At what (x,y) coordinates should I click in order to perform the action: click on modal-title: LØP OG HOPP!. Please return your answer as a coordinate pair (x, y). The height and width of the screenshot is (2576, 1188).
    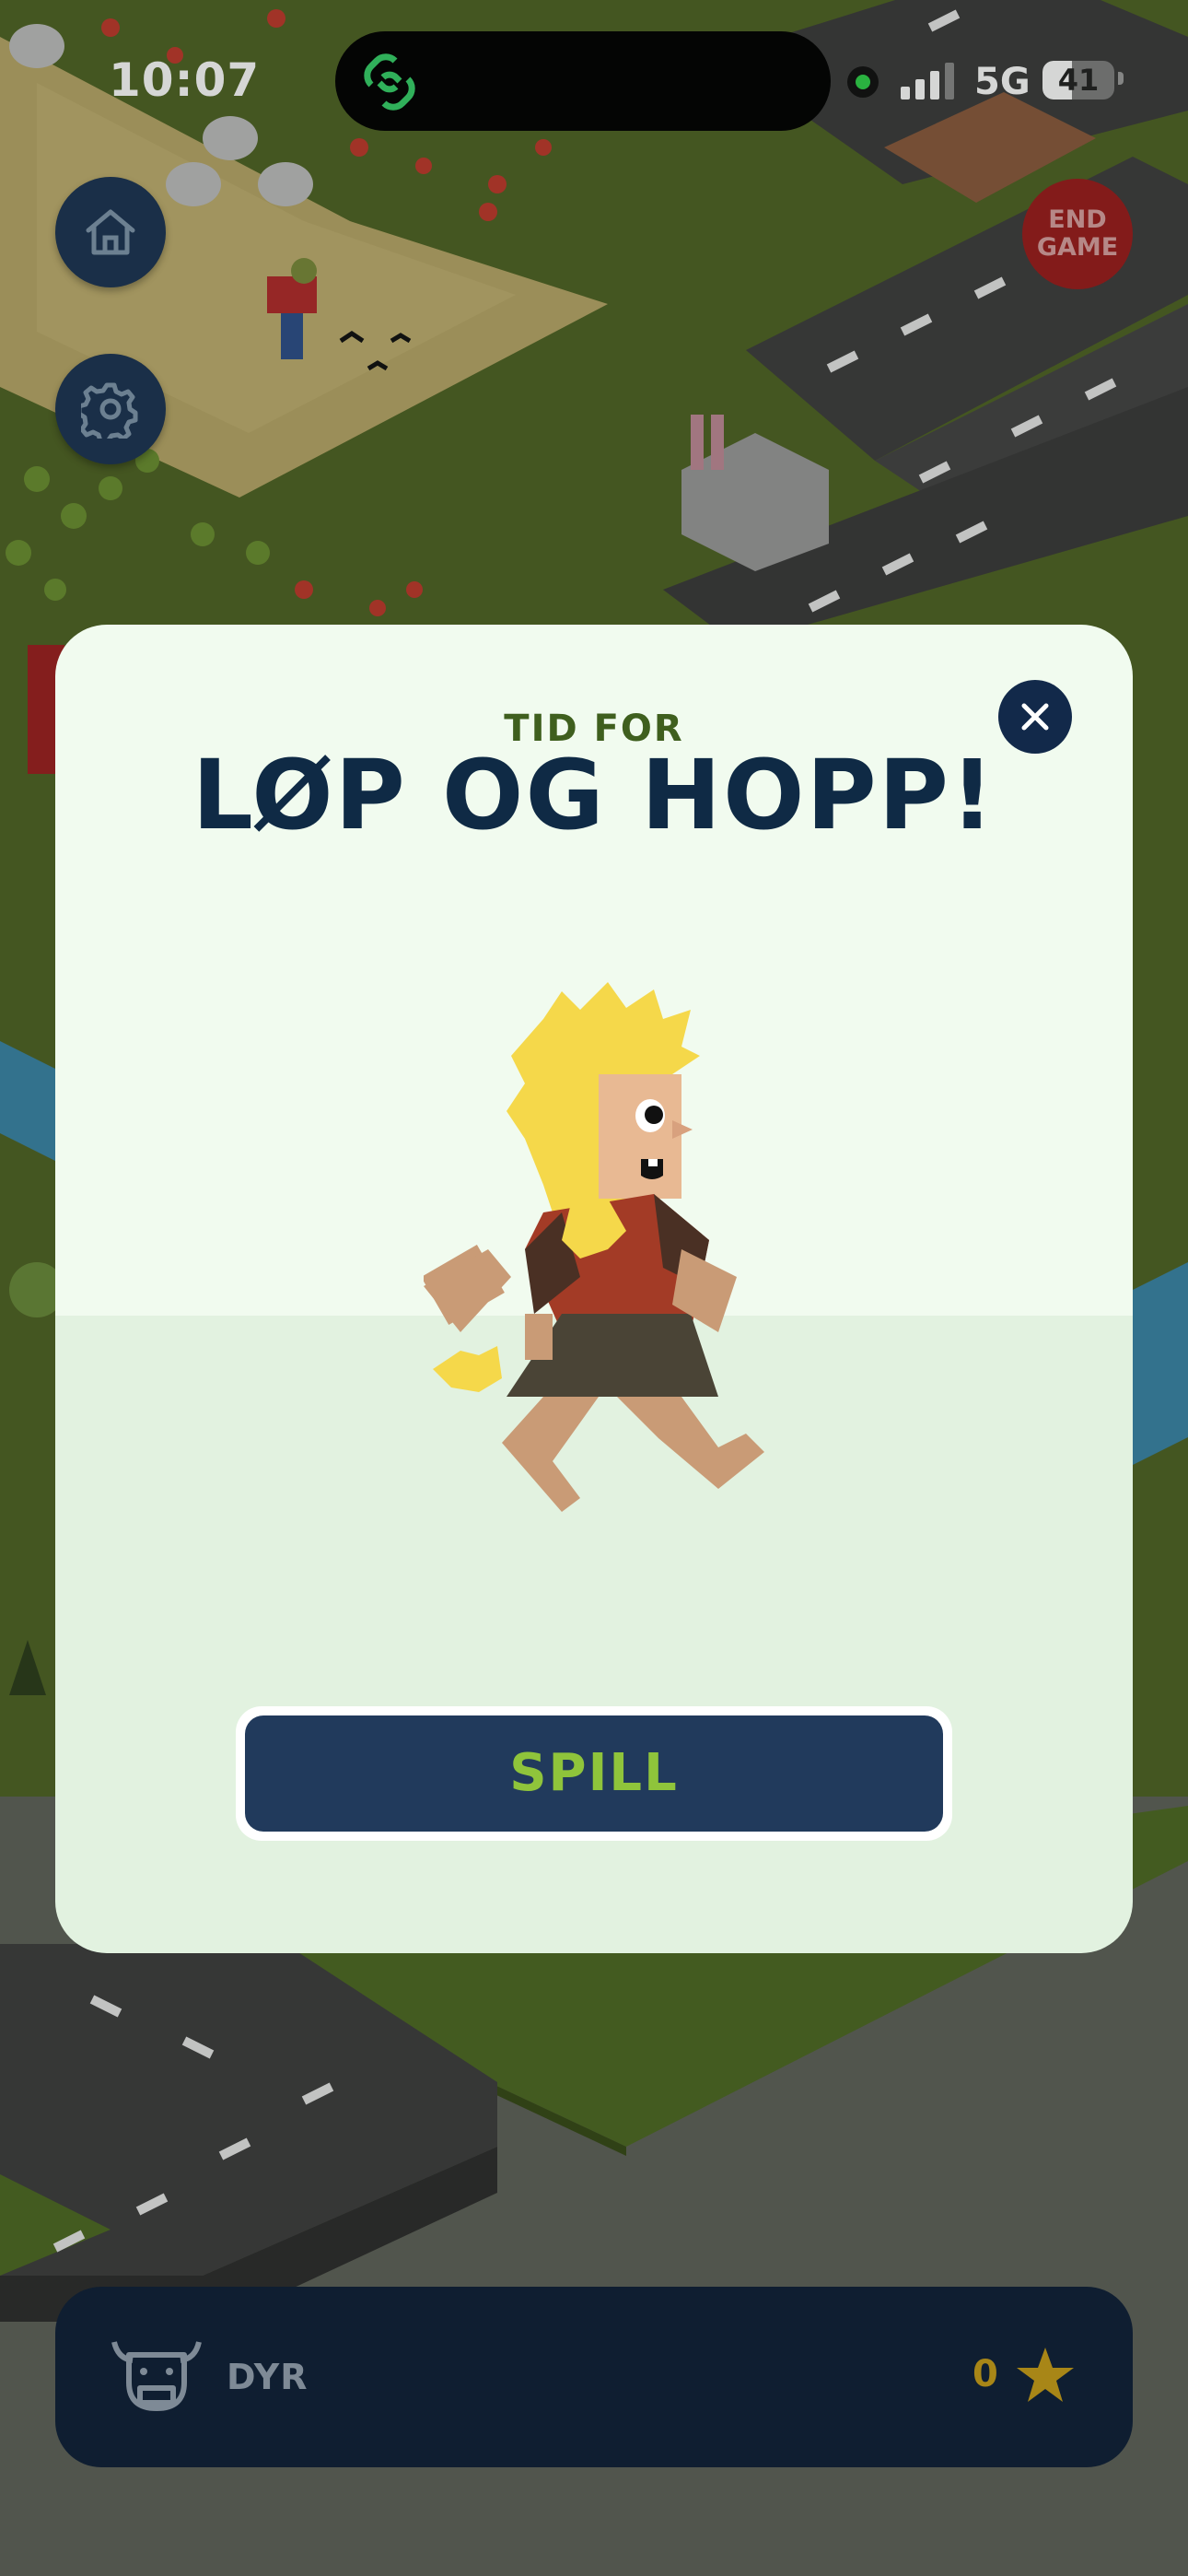
    Looking at the image, I should click on (594, 795).